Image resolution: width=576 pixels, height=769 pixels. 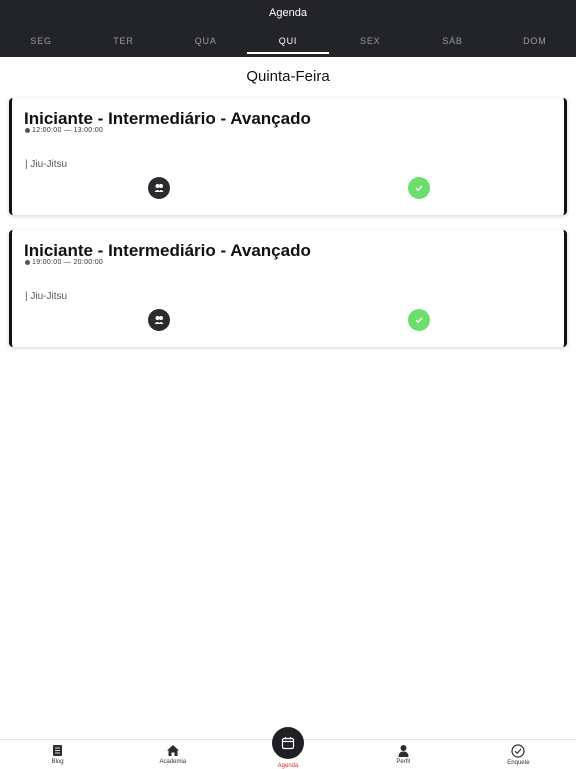 What do you see at coordinates (403, 751) in the screenshot?
I see `user-icon` at bounding box center [403, 751].